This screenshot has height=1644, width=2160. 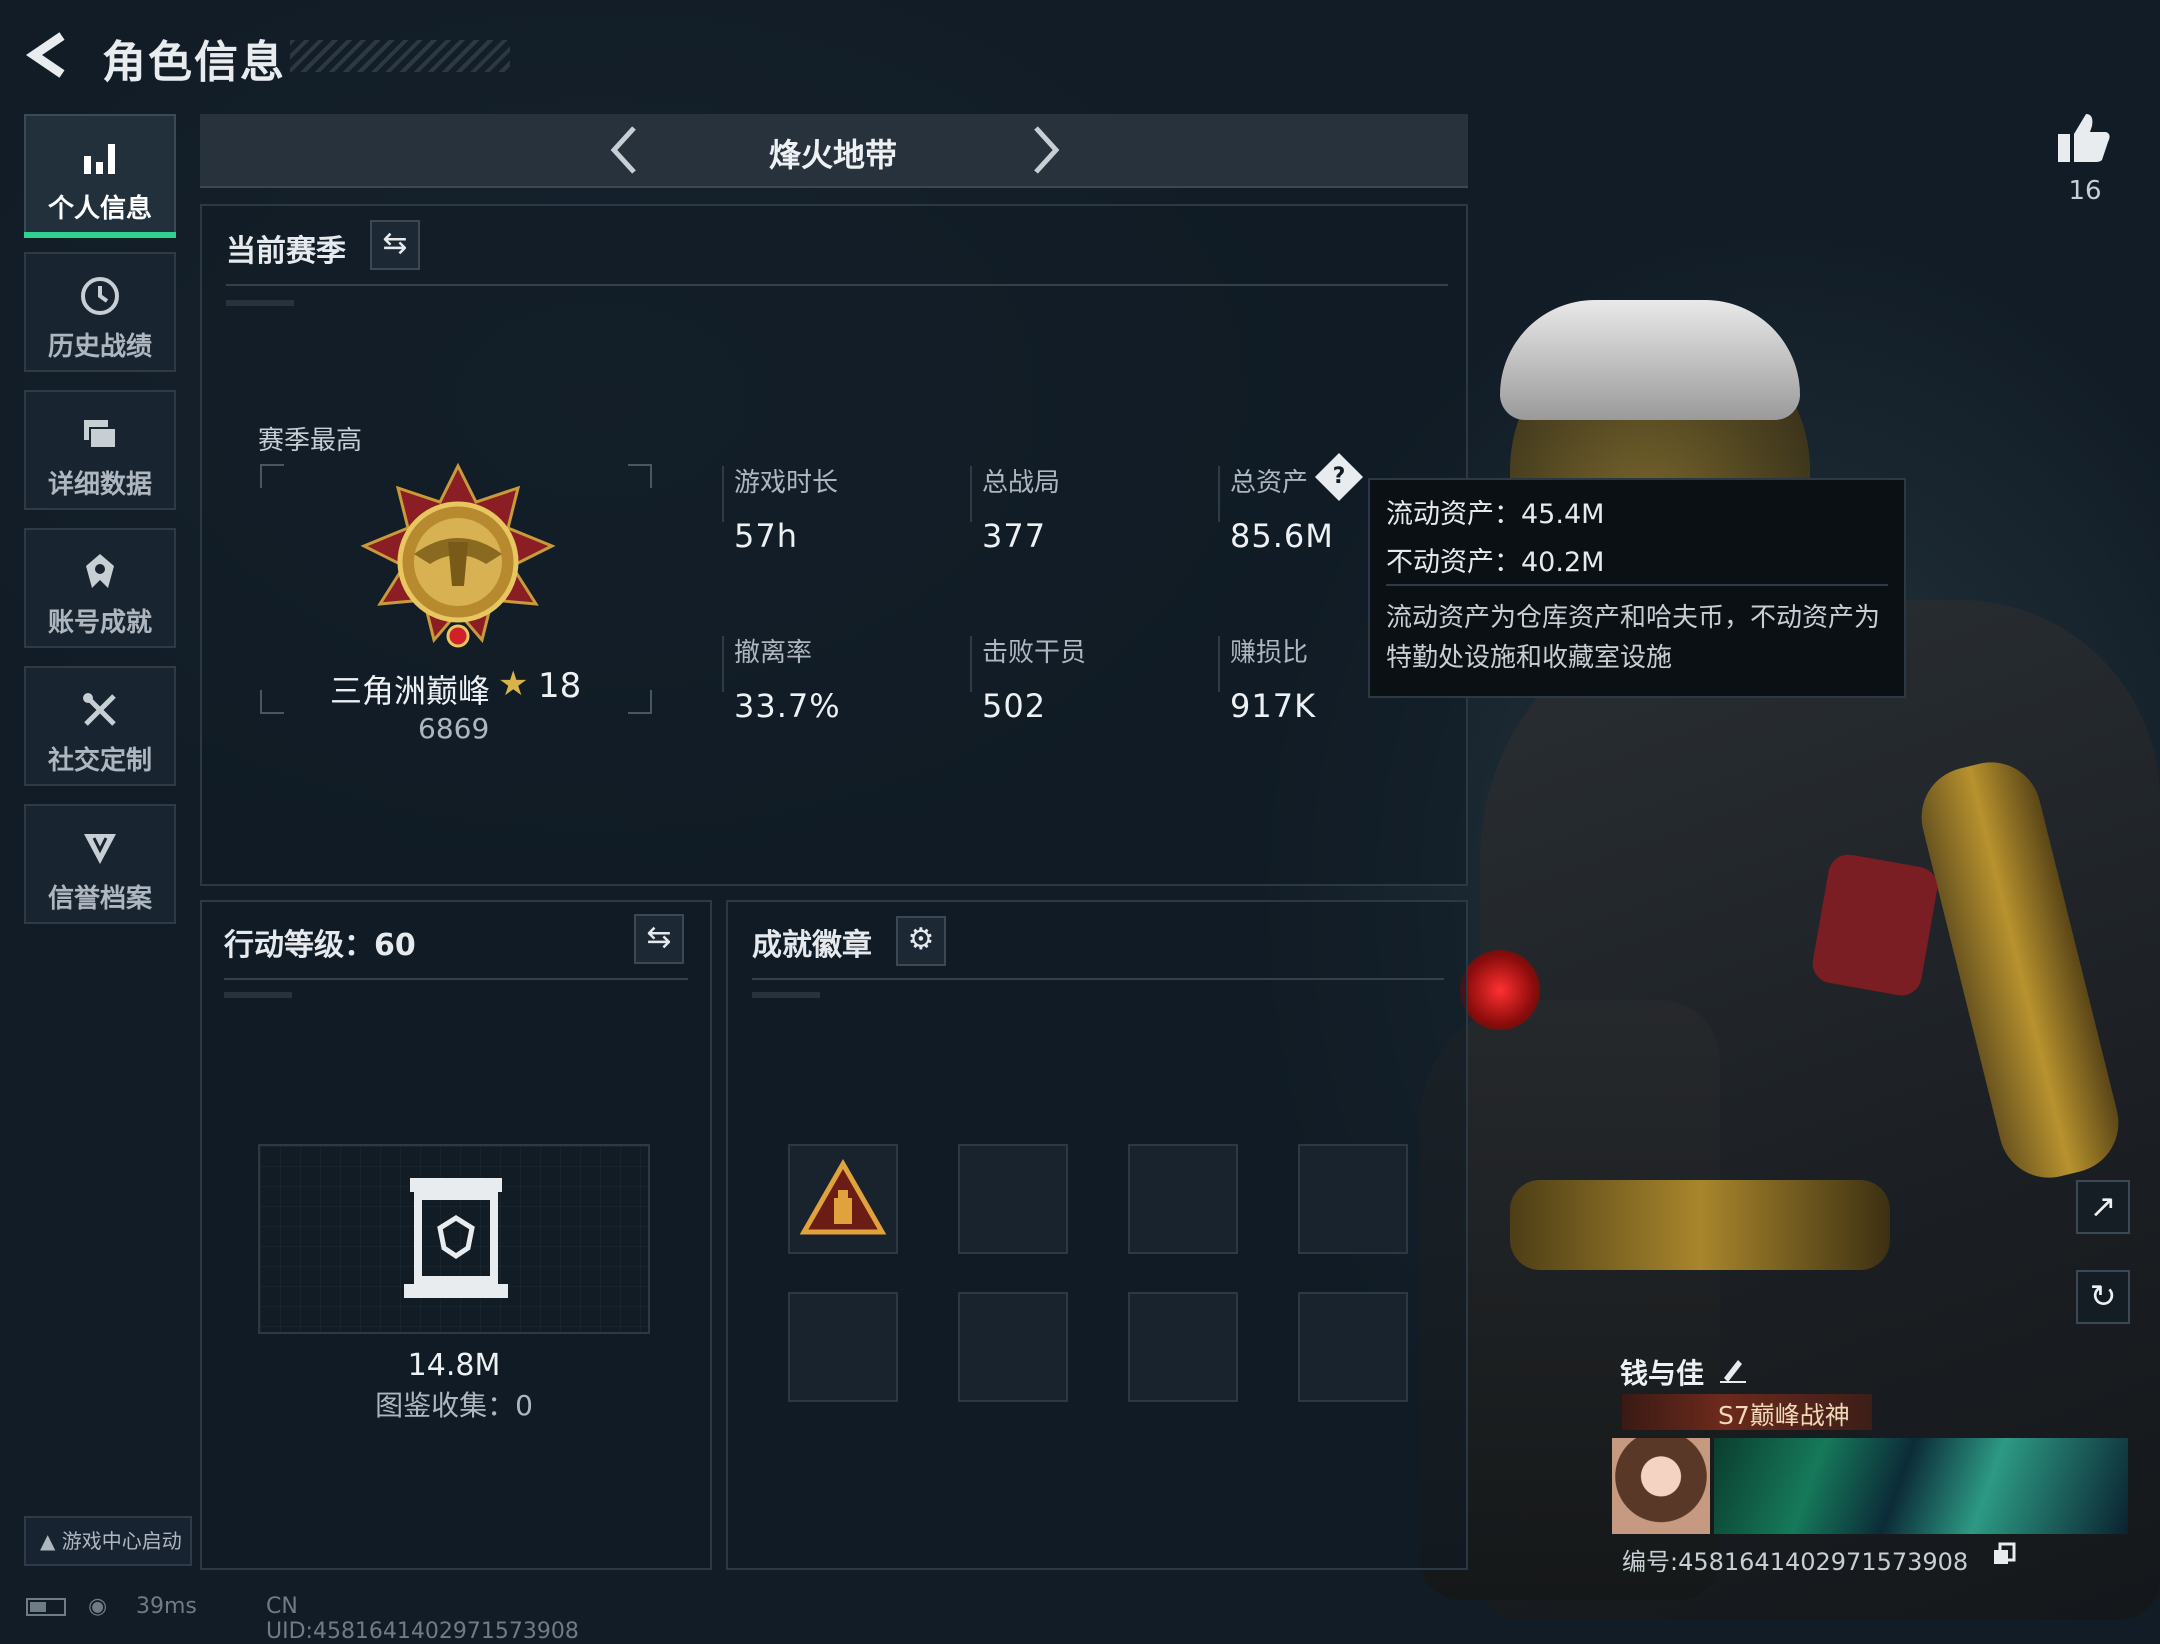 What do you see at coordinates (560, 686) in the screenshot?
I see `rank-star-count: 18` at bounding box center [560, 686].